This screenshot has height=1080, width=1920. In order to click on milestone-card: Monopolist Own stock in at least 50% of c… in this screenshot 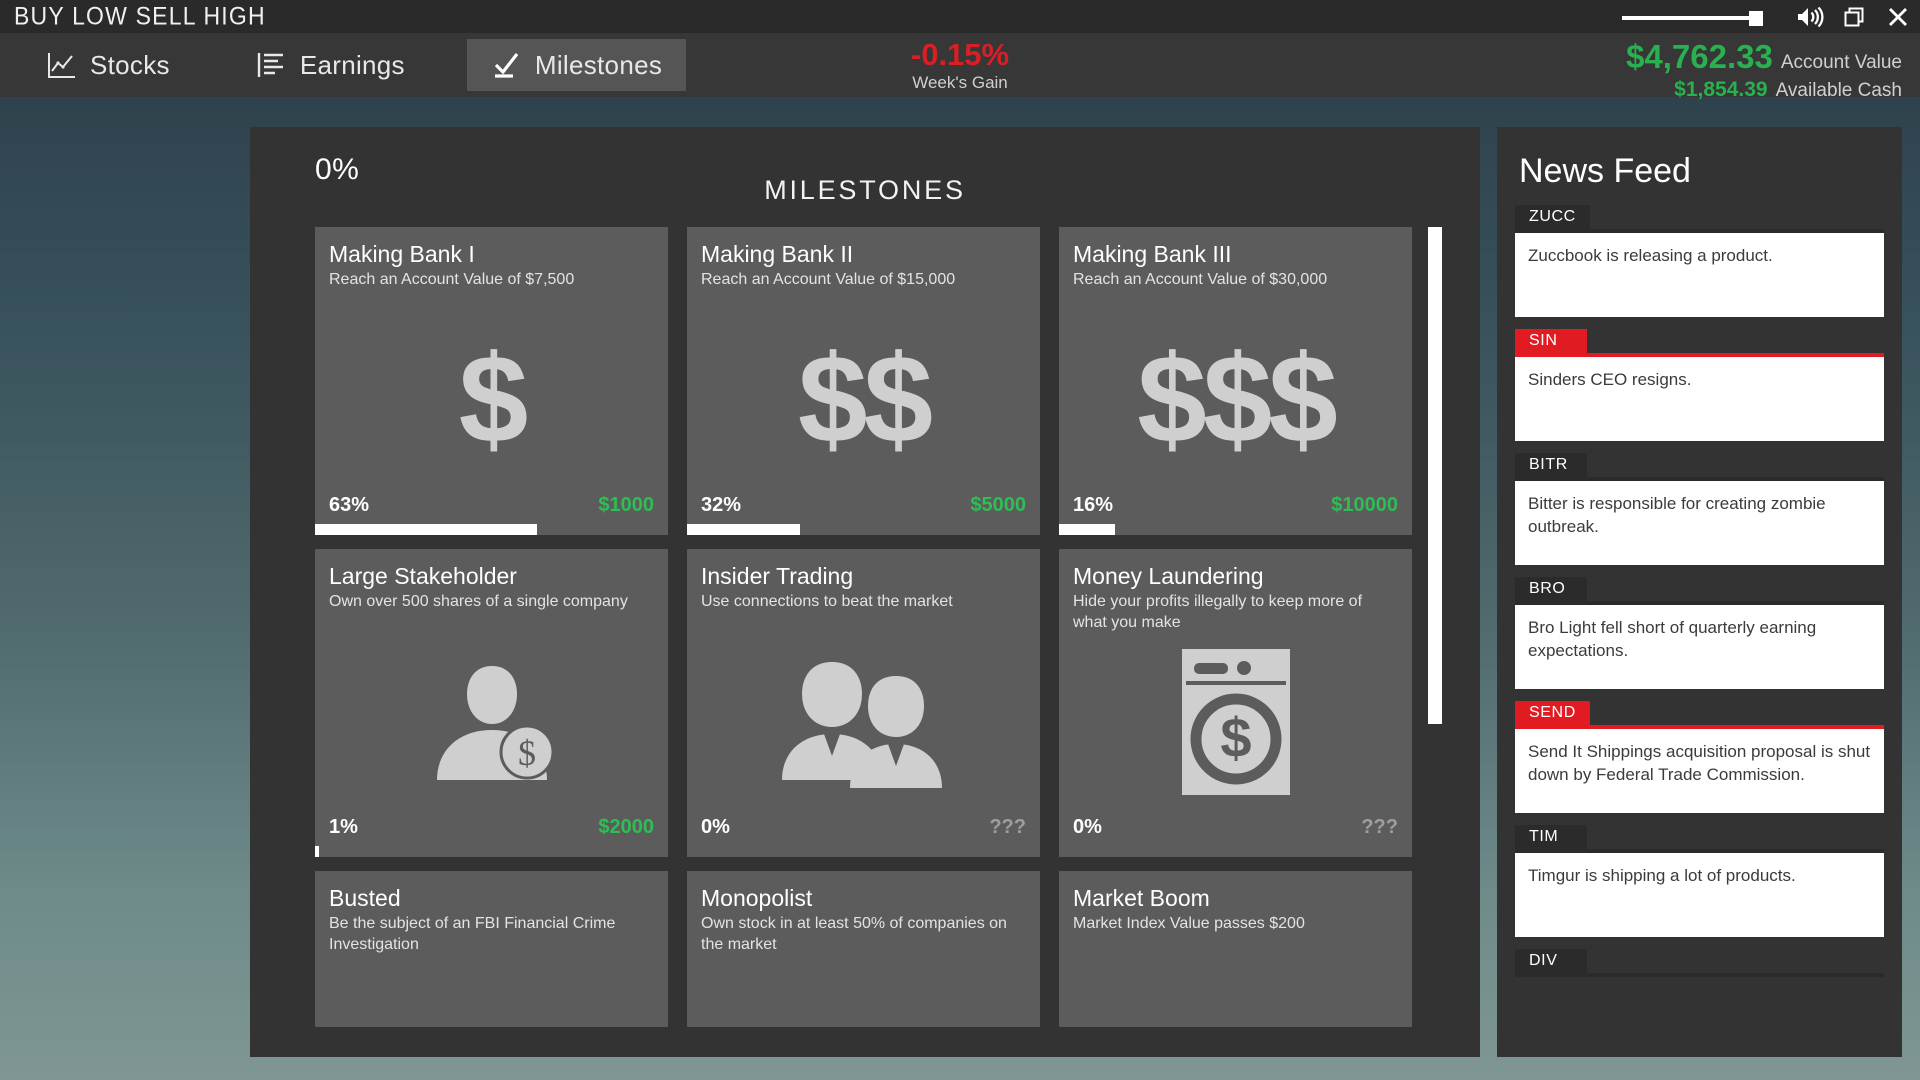, I will do `click(863, 949)`.